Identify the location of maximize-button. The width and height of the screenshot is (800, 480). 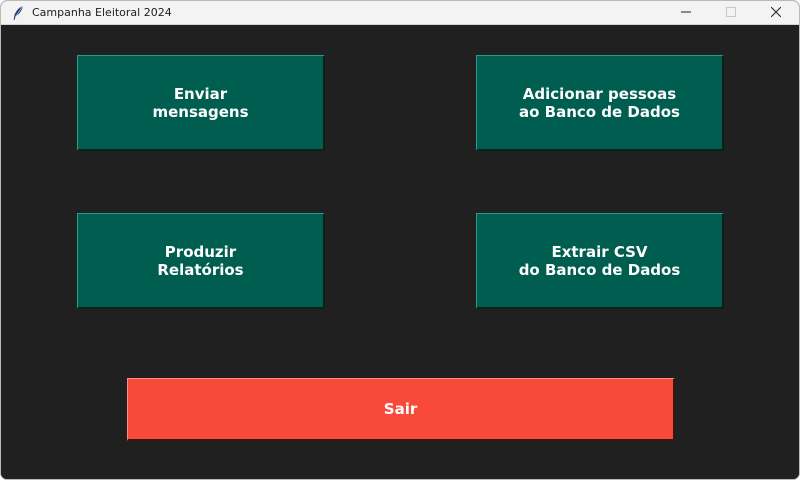
(731, 12).